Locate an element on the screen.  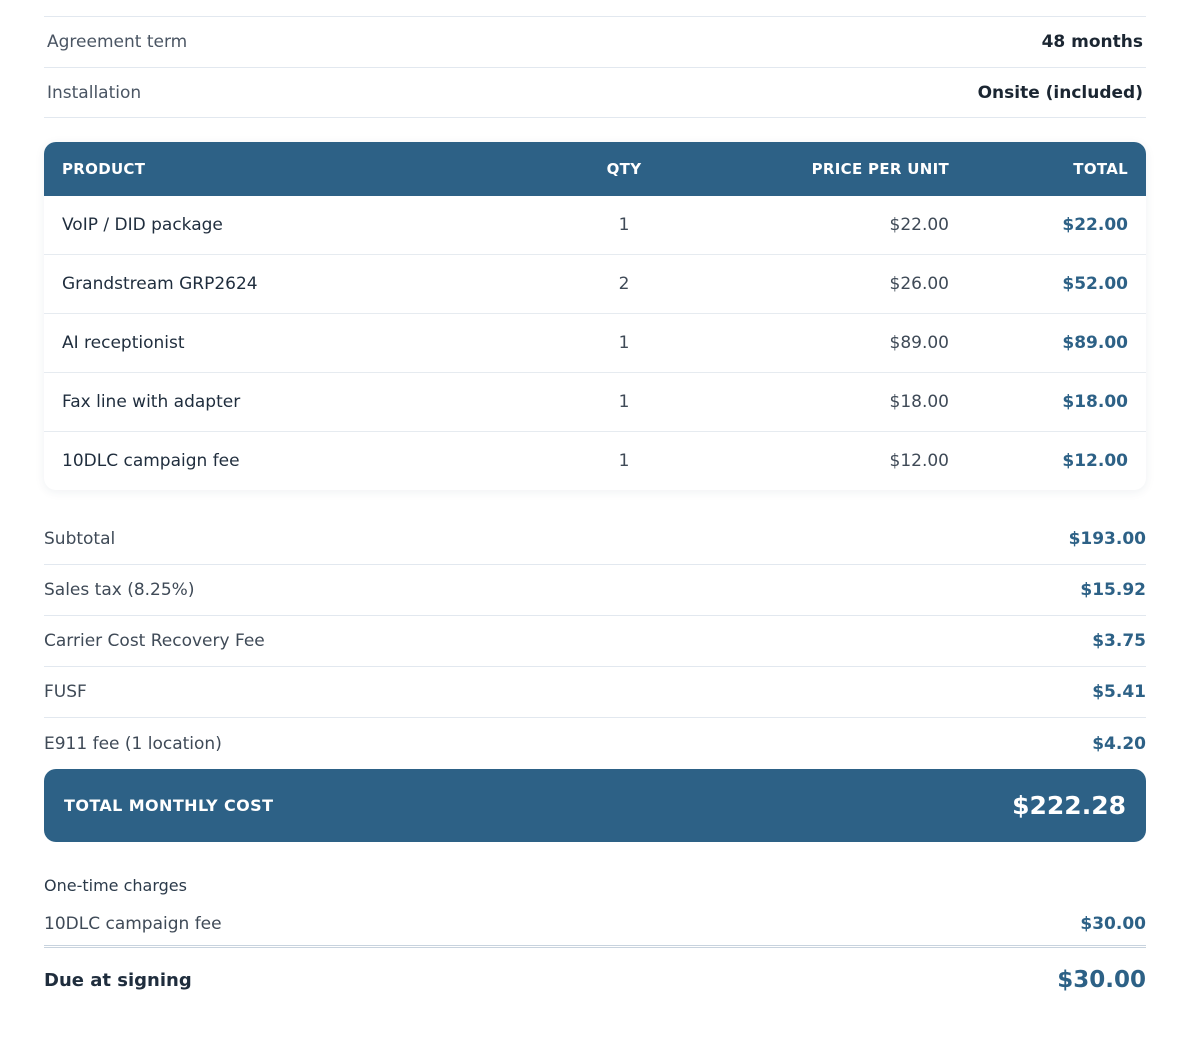
product-total: $18.00 is located at coordinates (1095, 402).